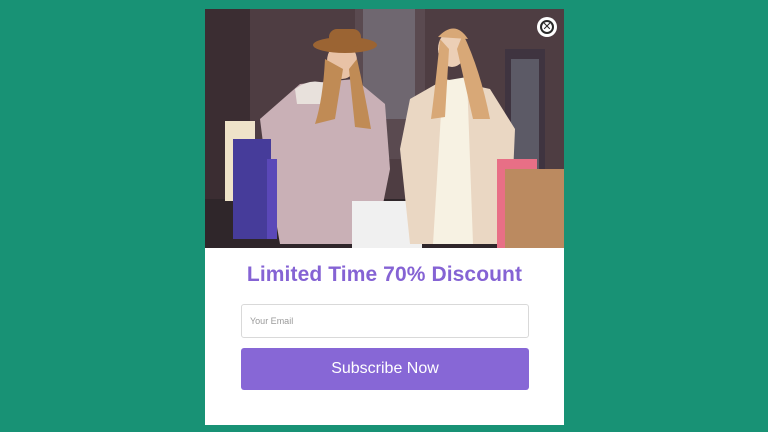 Image resolution: width=768 pixels, height=432 pixels. I want to click on close-button: ✕, so click(547, 27).